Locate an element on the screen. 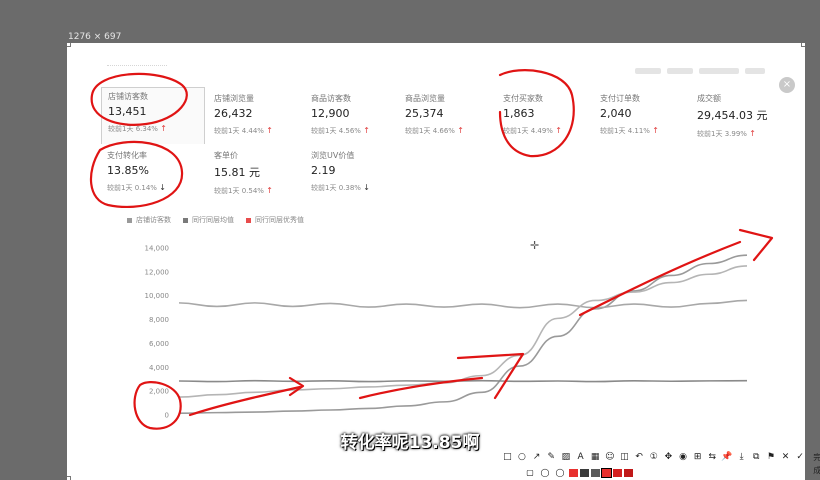 Image resolution: width=820 pixels, height=480 pixels. y-tick-label: 10,000 is located at coordinates (157, 296).